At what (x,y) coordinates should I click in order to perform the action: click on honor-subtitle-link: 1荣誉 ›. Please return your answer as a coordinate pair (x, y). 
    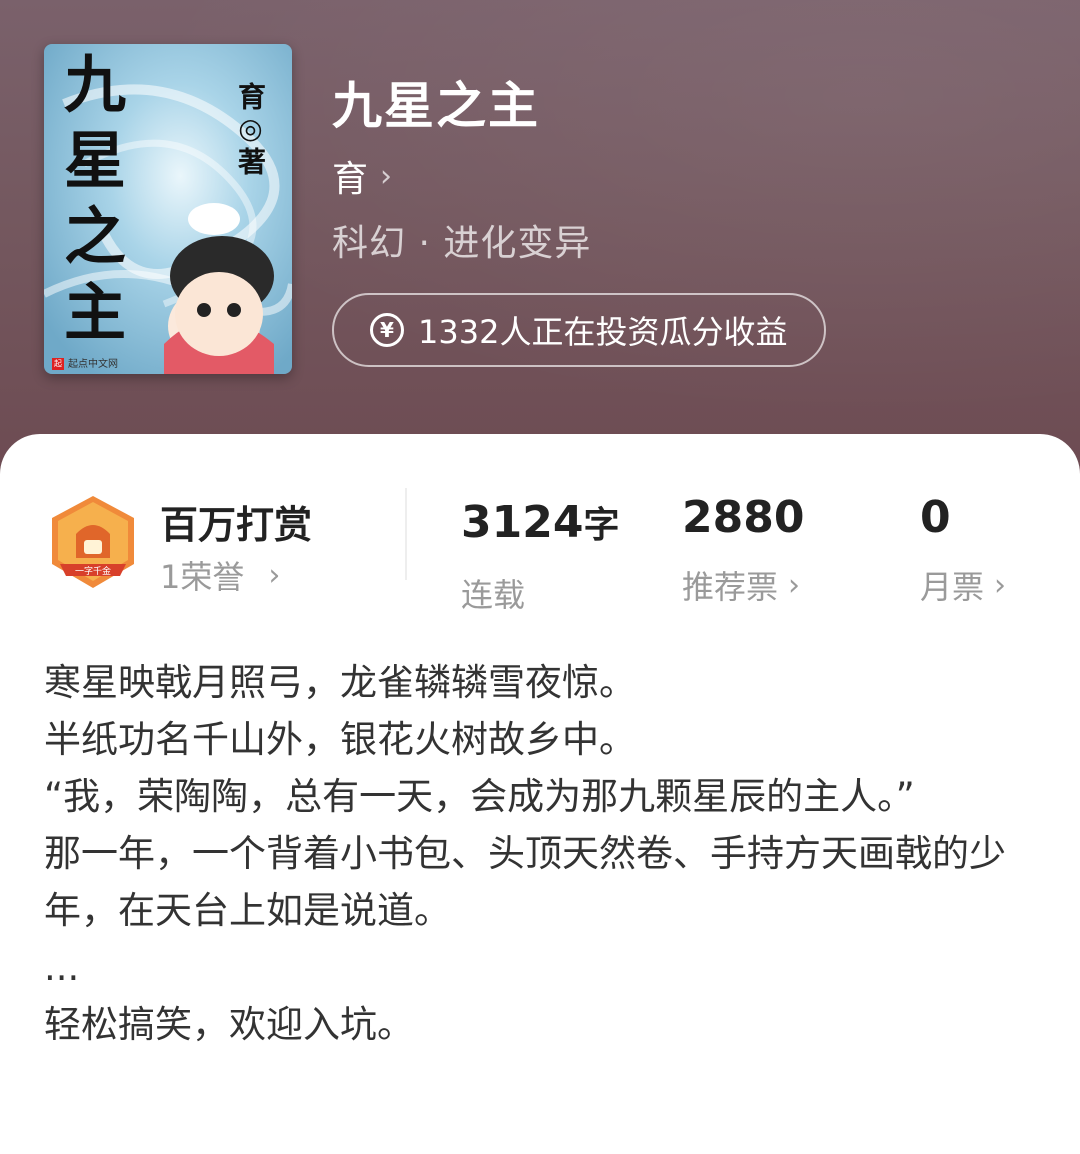
    Looking at the image, I should click on (220, 575).